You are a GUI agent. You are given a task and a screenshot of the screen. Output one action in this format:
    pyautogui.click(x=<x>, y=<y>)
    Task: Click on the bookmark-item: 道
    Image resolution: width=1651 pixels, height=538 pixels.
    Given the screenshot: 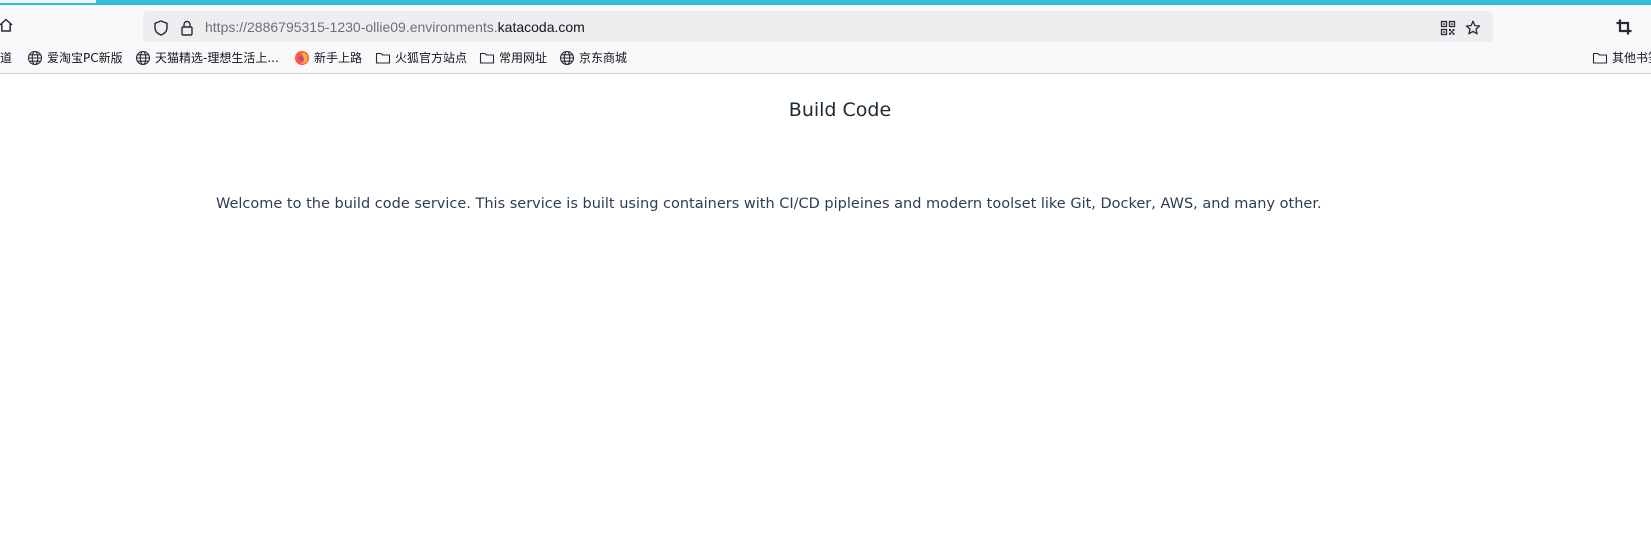 What is the action you would take?
    pyautogui.click(x=6, y=58)
    